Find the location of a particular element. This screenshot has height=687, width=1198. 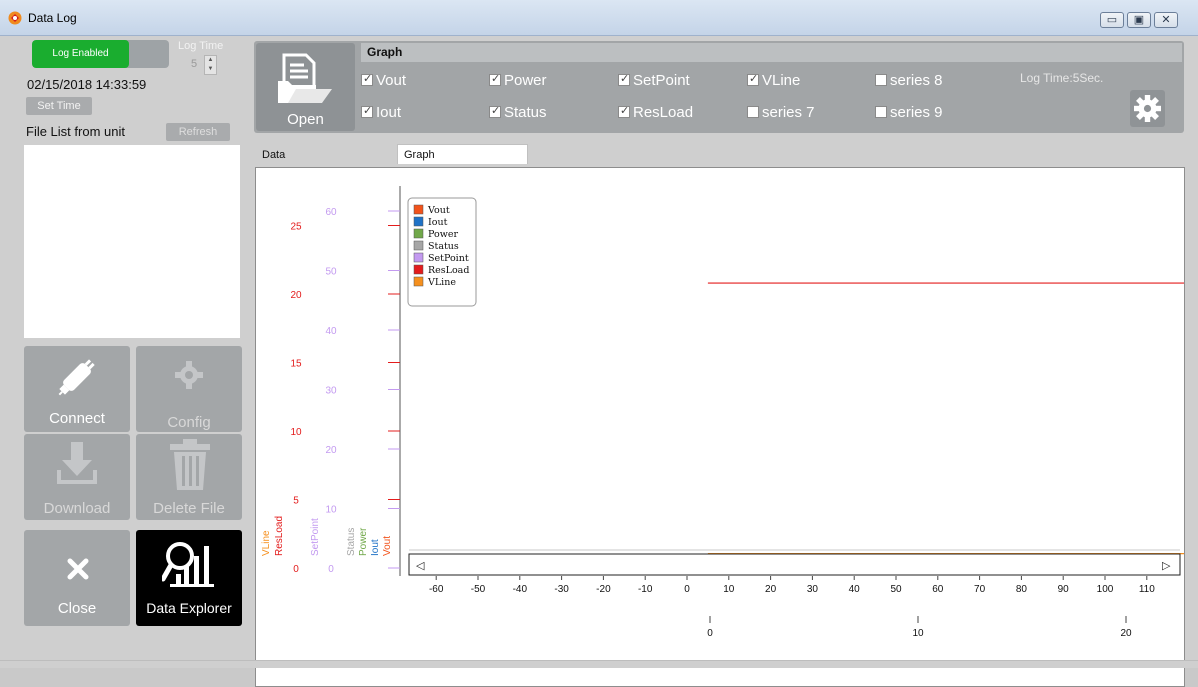

x-tick-label: -20 is located at coordinates (603, 589).